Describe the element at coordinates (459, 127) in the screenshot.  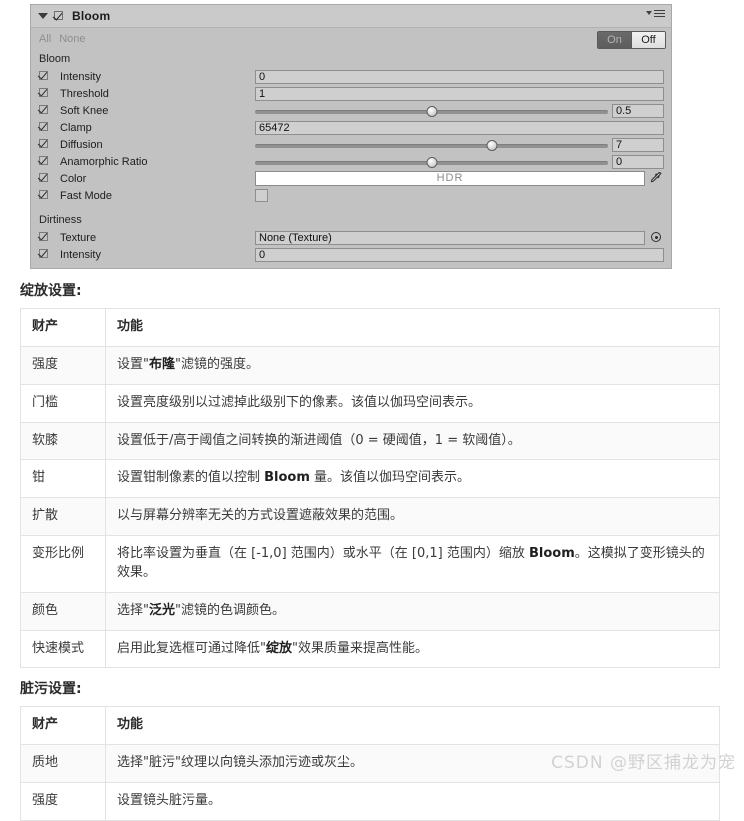
I see `clamp-input: 65472` at that location.